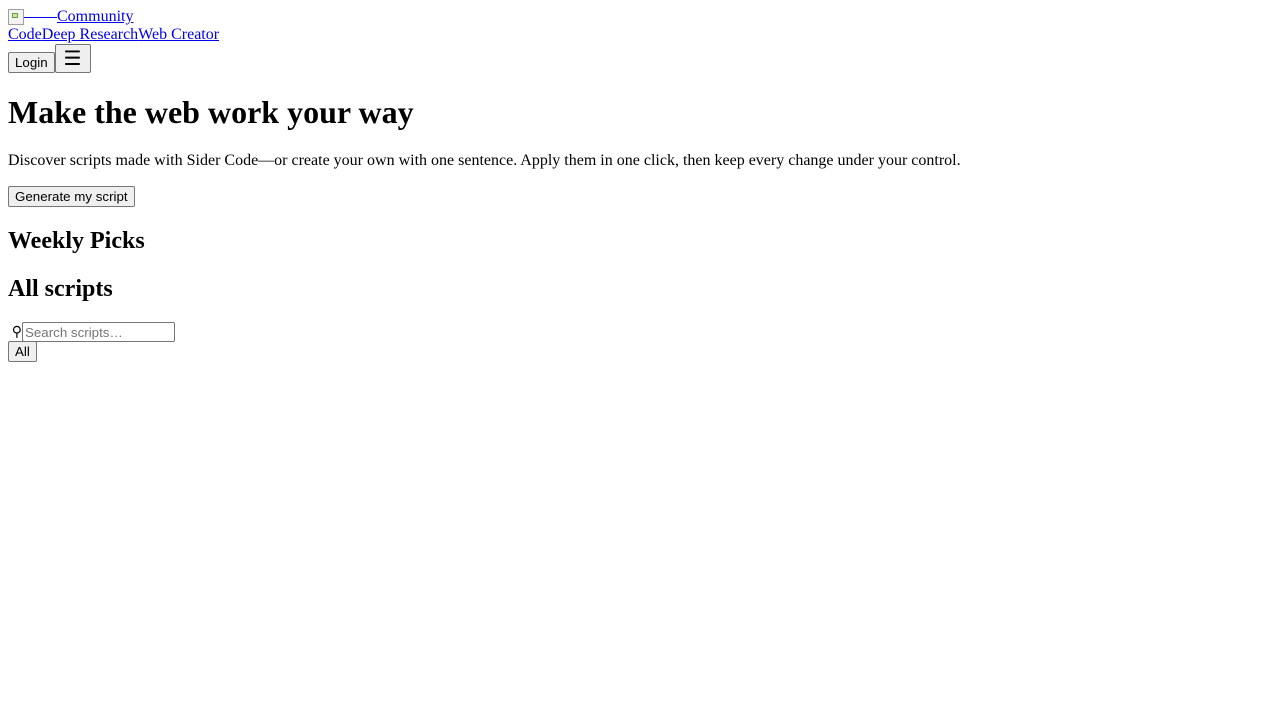 This screenshot has height=720, width=1280. I want to click on header-actions: Login ☰, so click(640, 58).